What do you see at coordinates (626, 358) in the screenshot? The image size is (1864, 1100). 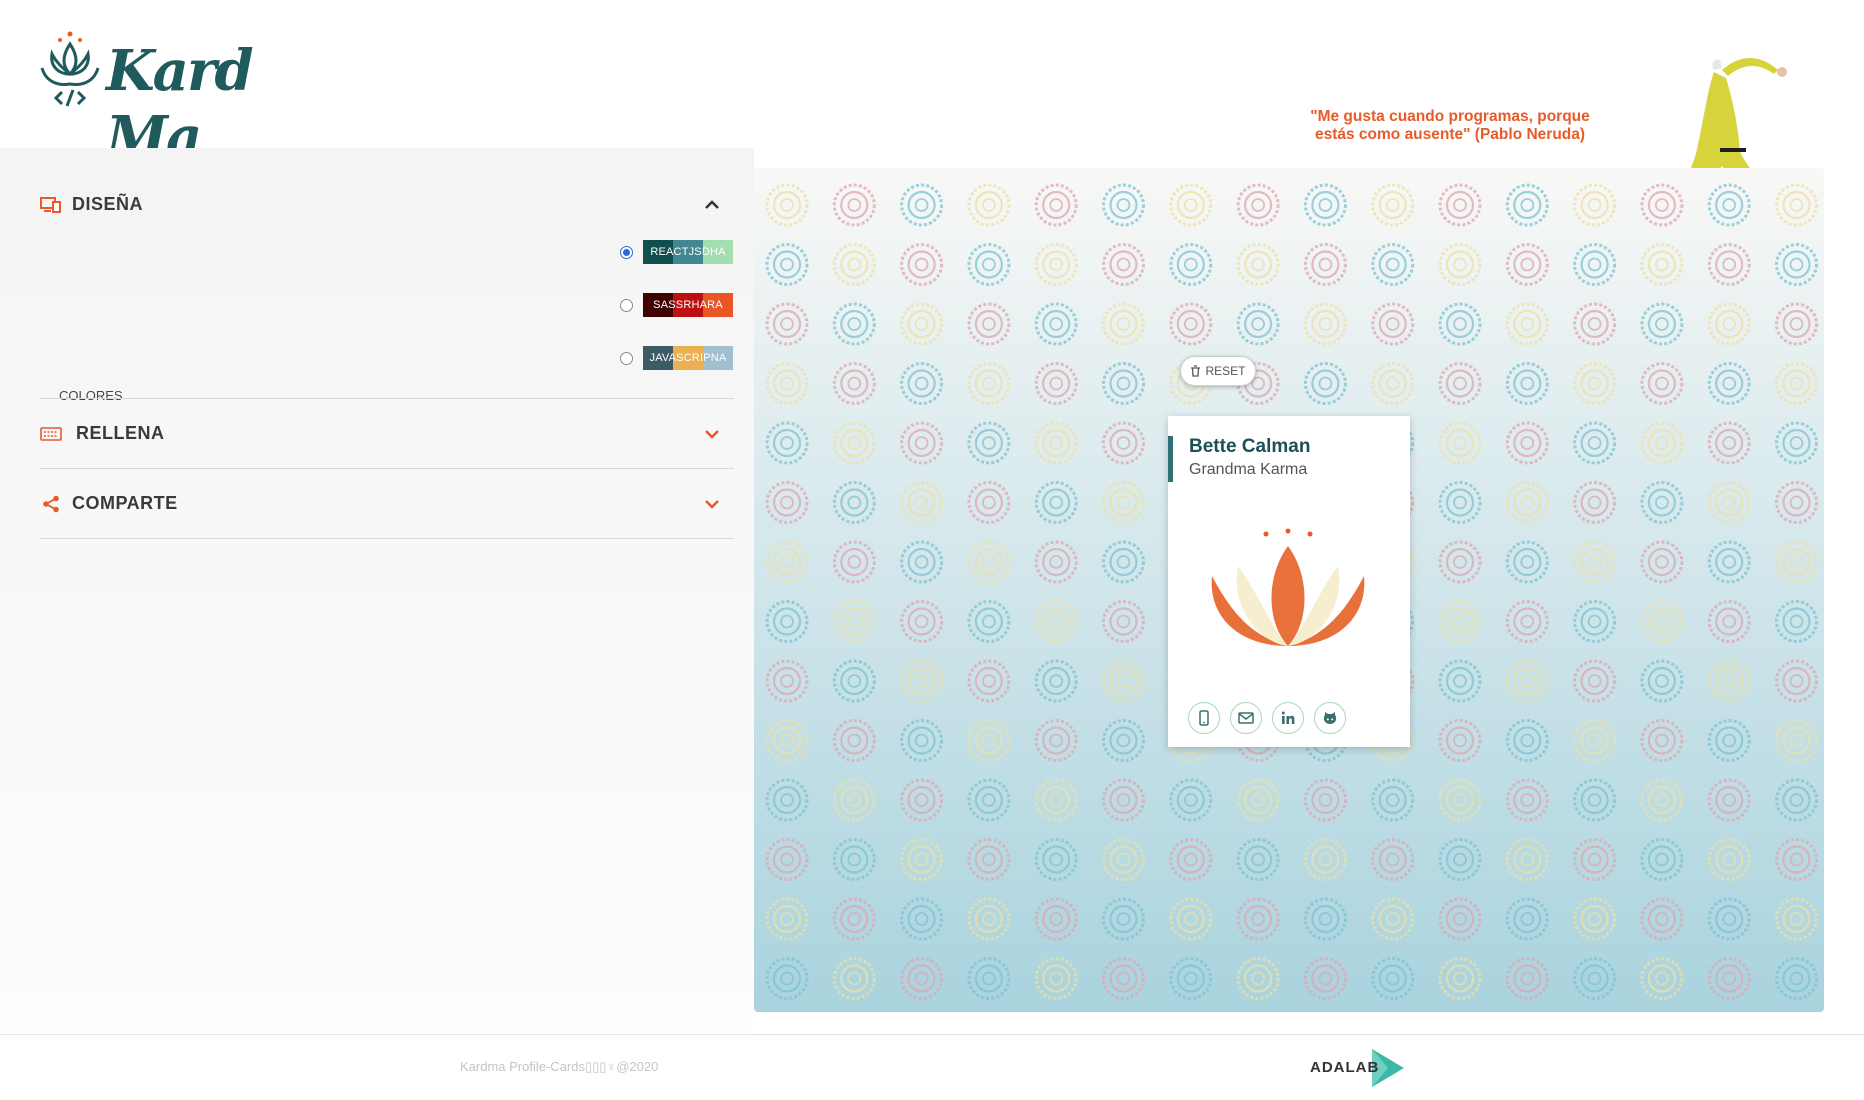 I see `palette-3-radio` at bounding box center [626, 358].